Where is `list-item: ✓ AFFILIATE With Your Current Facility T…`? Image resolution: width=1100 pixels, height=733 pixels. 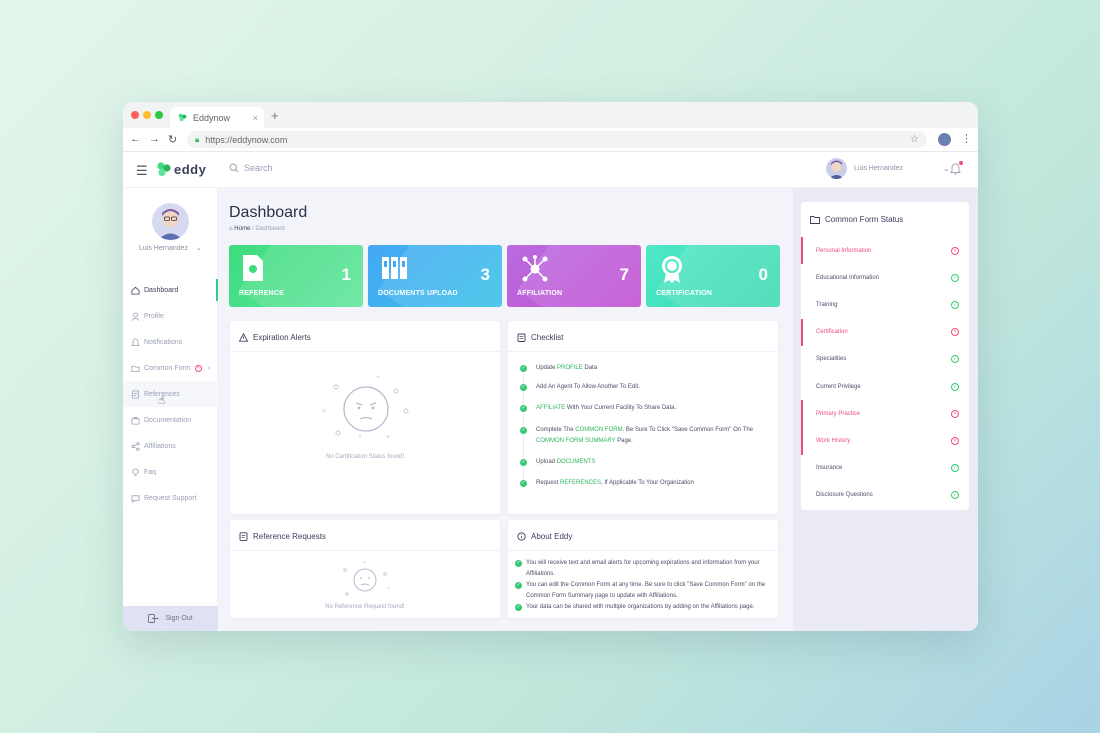 list-item: ✓ AFFILIATE With Your Current Facility T… is located at coordinates (598, 408).